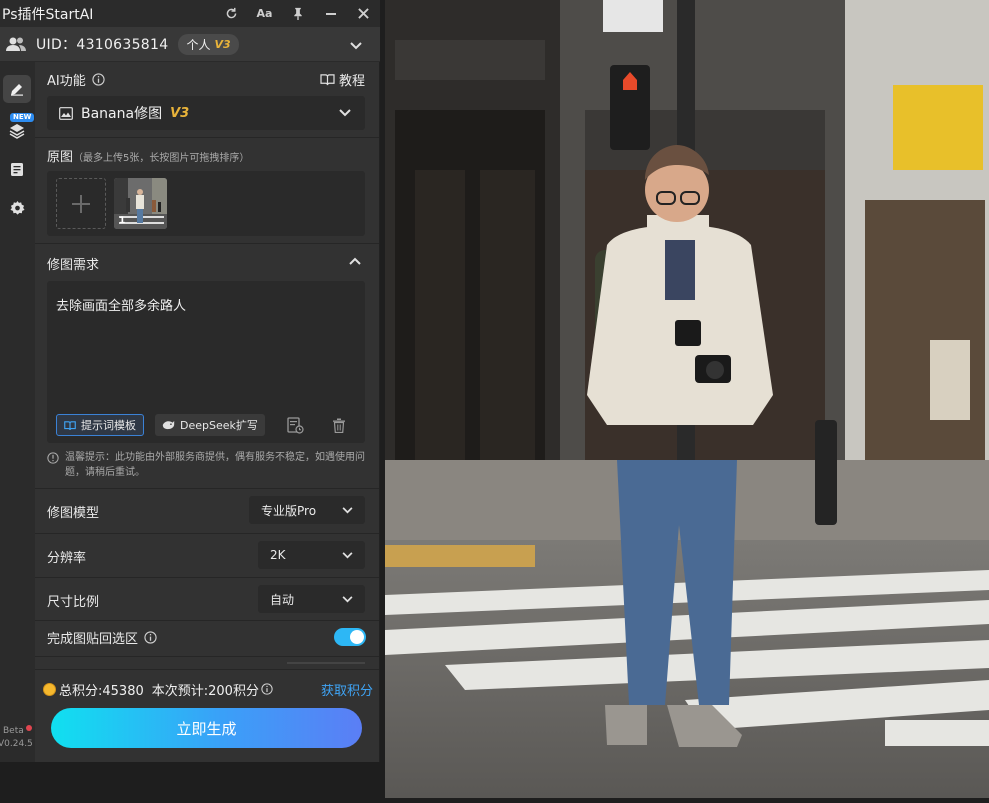  Describe the element at coordinates (231, 13) in the screenshot. I see `refresh-icon` at that location.